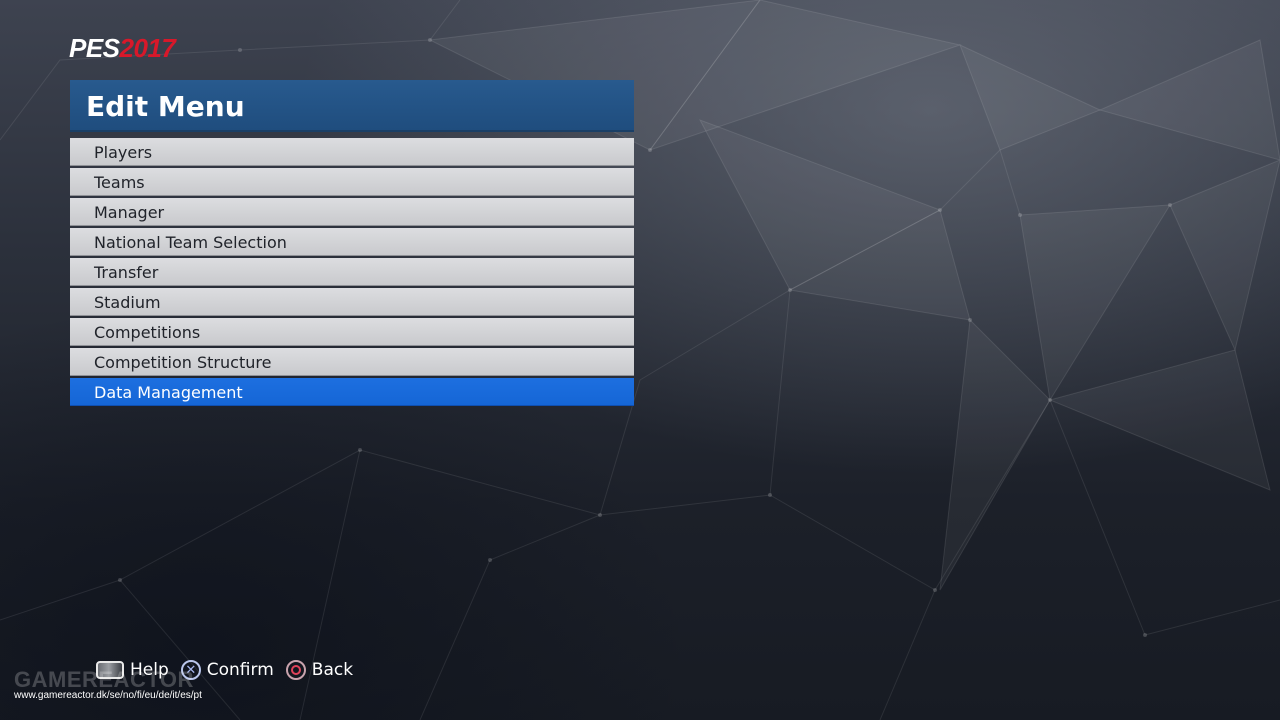 The height and width of the screenshot is (720, 1280). I want to click on watermark-brand: GAMEREACTOR, so click(104, 679).